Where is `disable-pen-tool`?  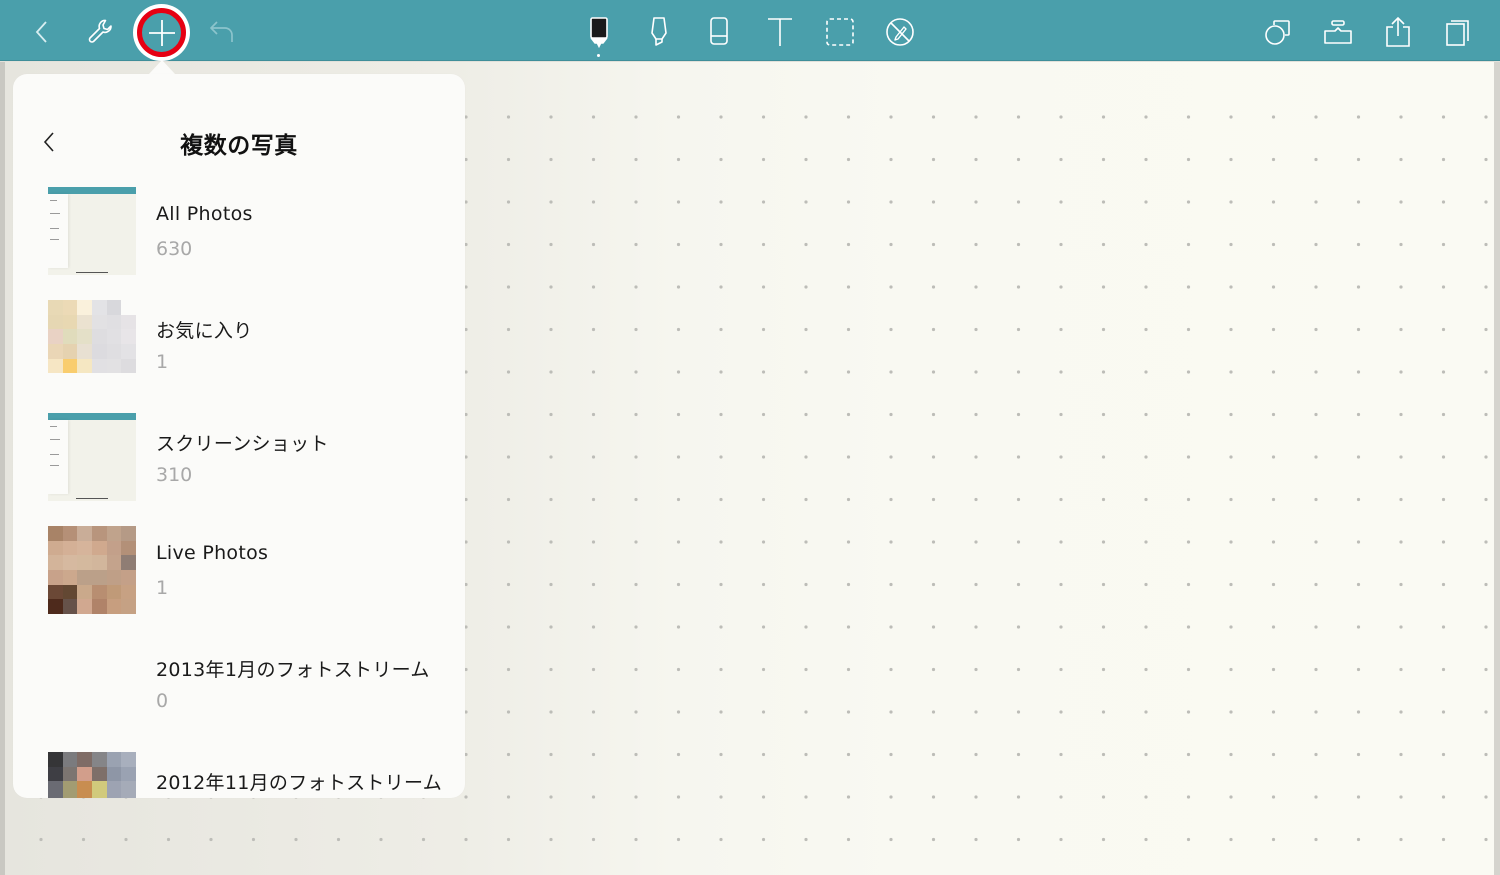
disable-pen-tool is located at coordinates (900, 32).